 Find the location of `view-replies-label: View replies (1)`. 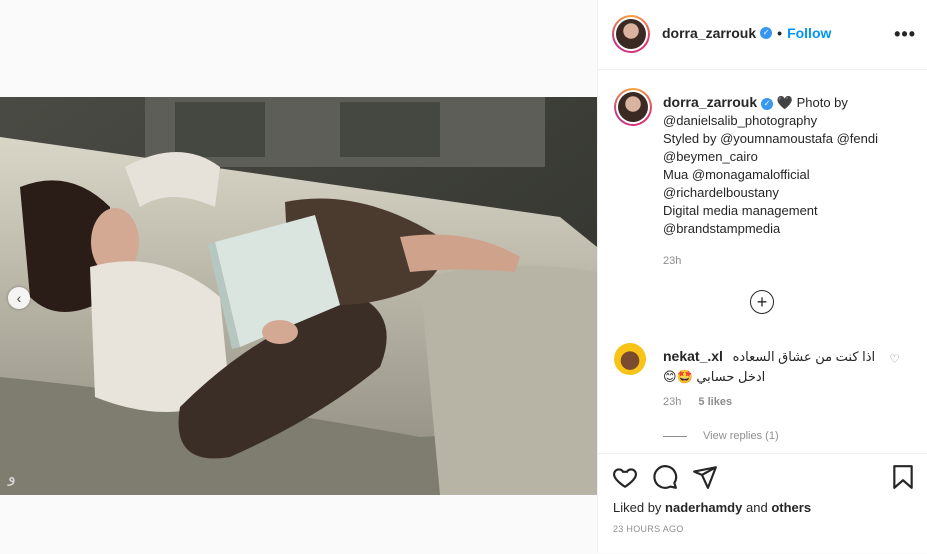

view-replies-label: View replies (1) is located at coordinates (741, 436).